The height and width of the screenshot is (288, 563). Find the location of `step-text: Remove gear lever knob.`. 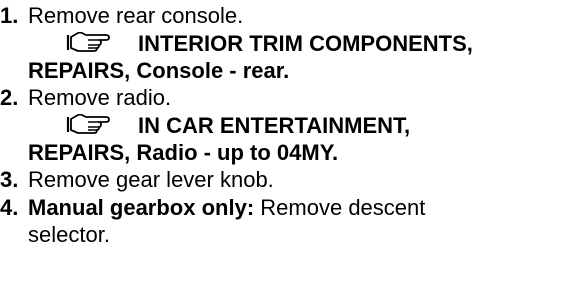

step-text: Remove gear lever knob. is located at coordinates (151, 179).